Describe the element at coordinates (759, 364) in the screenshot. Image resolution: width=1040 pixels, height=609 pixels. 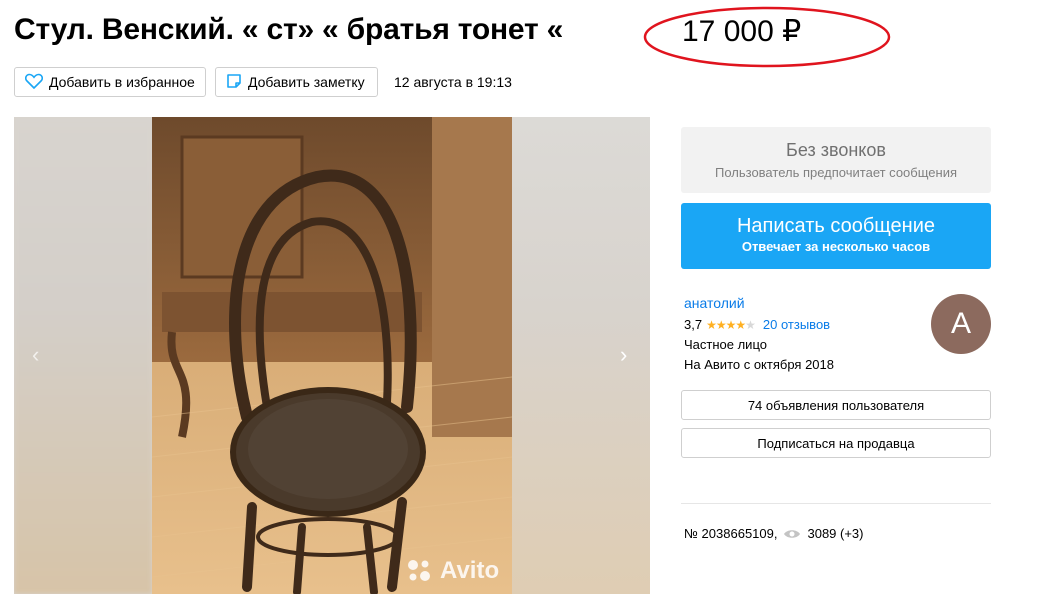
I see `seller-since: На Авито с октября 2018` at that location.